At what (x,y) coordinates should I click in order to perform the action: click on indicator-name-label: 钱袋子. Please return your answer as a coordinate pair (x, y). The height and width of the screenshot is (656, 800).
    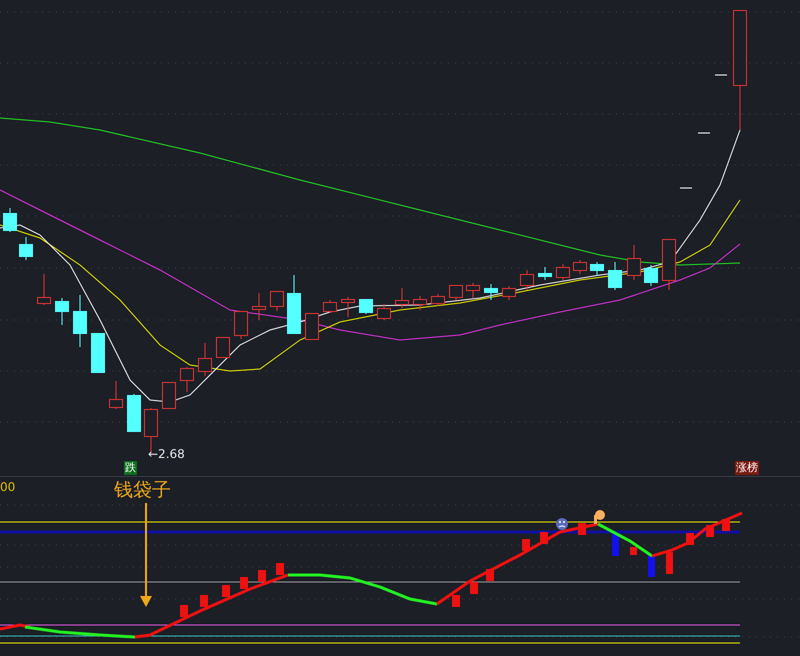
    Looking at the image, I should click on (142, 490).